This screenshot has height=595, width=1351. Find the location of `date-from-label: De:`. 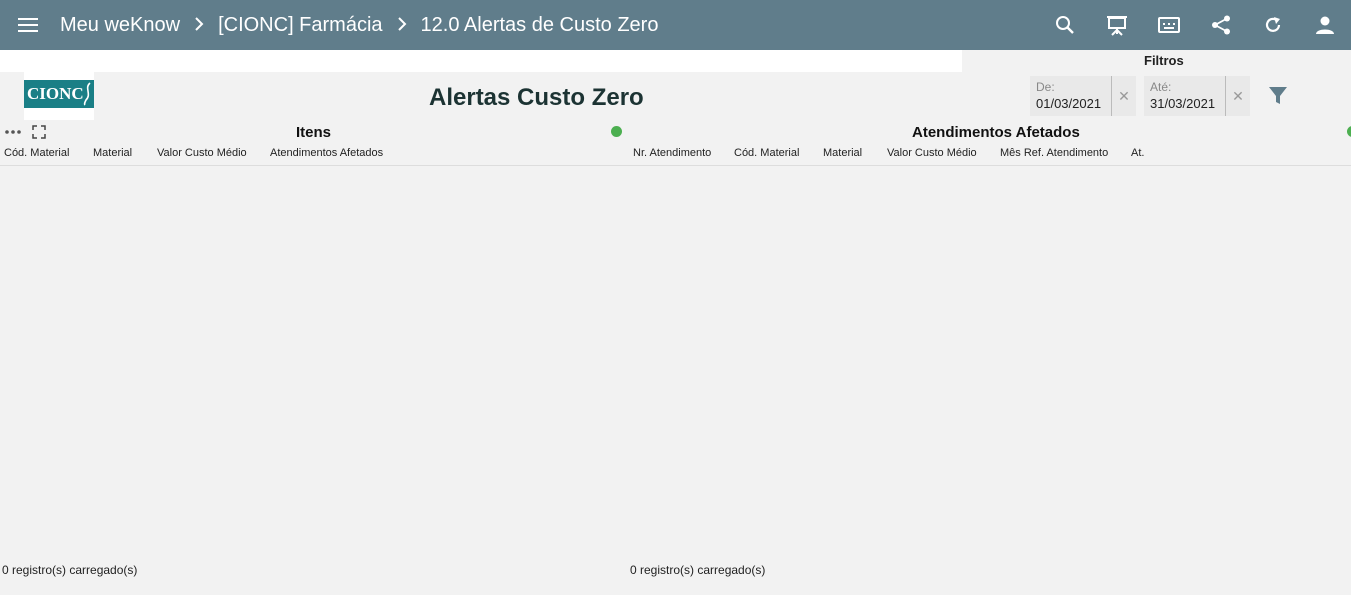

date-from-label: De: is located at coordinates (1045, 87).